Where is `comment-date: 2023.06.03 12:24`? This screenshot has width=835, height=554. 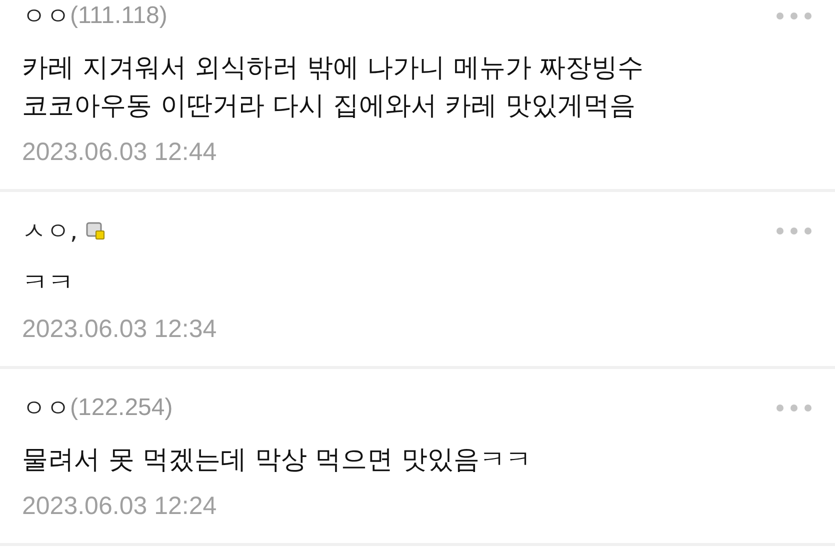 comment-date: 2023.06.03 12:24 is located at coordinates (120, 506).